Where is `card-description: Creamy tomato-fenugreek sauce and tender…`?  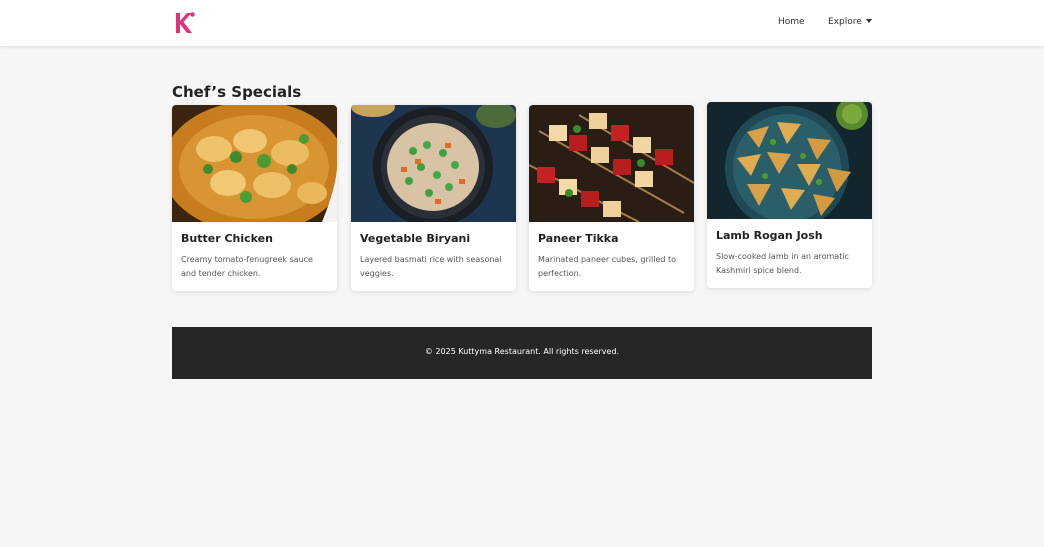 card-description: Creamy tomato-fenugreek sauce and tender… is located at coordinates (247, 266).